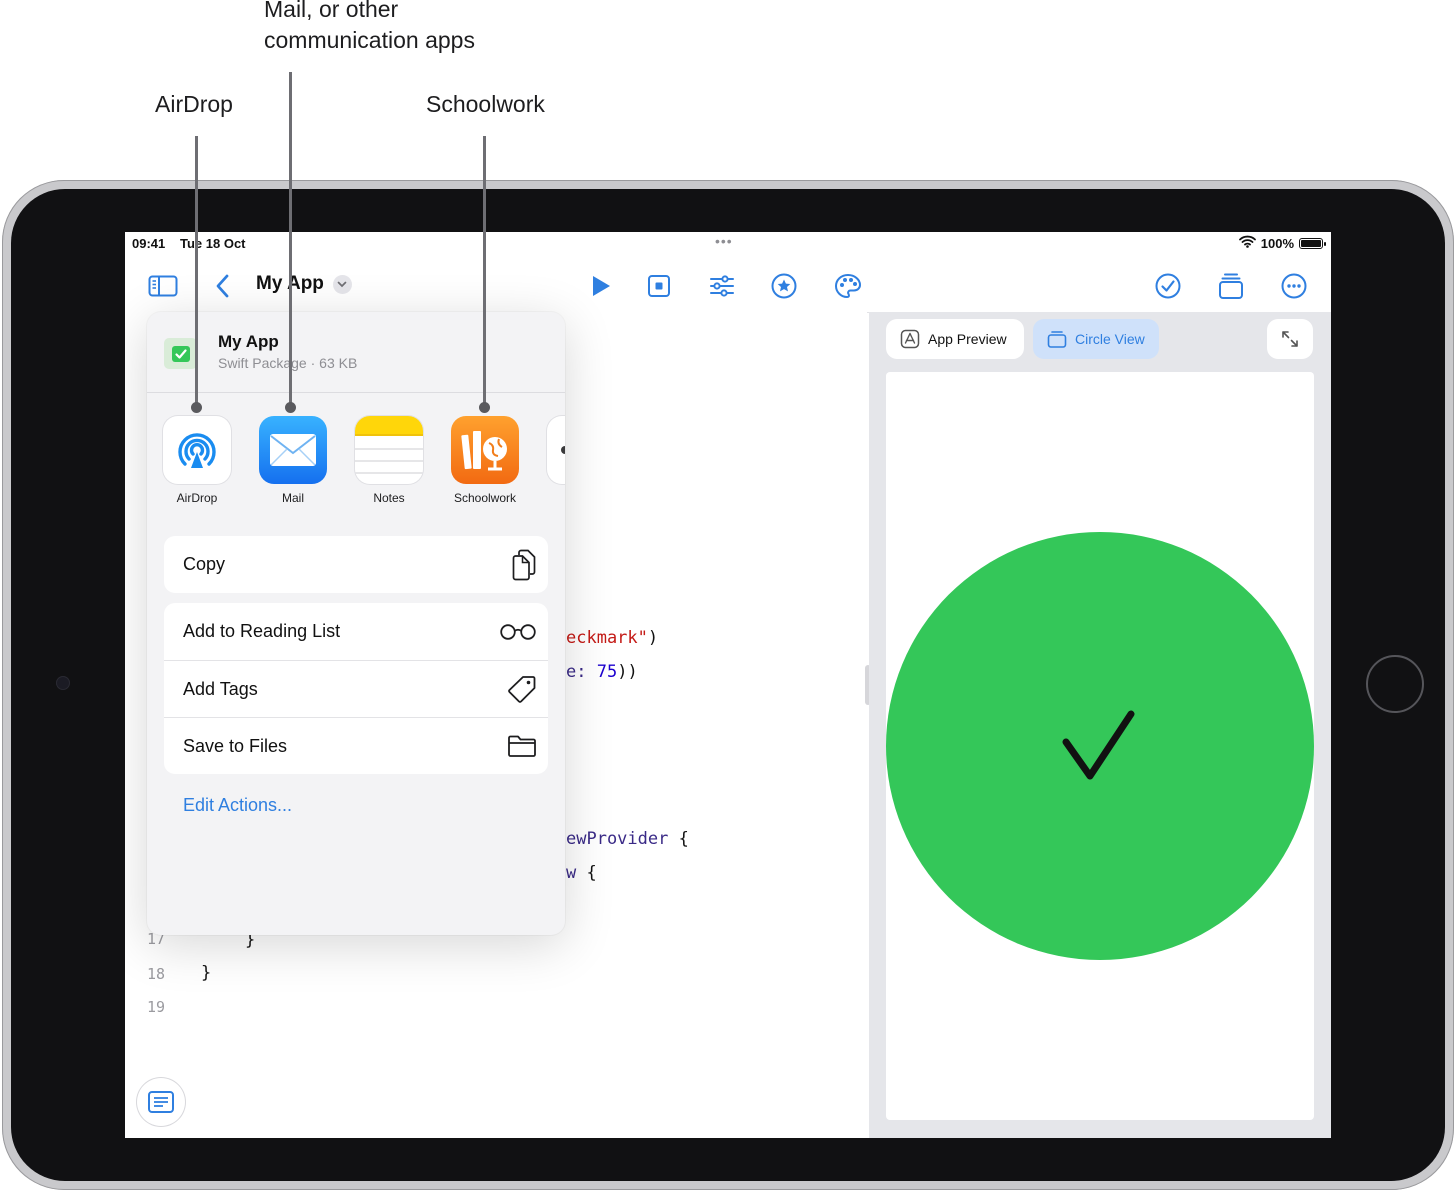 The height and width of the screenshot is (1192, 1456). What do you see at coordinates (262, 631) in the screenshot?
I see `reading-list-label: Add to Reading List` at bounding box center [262, 631].